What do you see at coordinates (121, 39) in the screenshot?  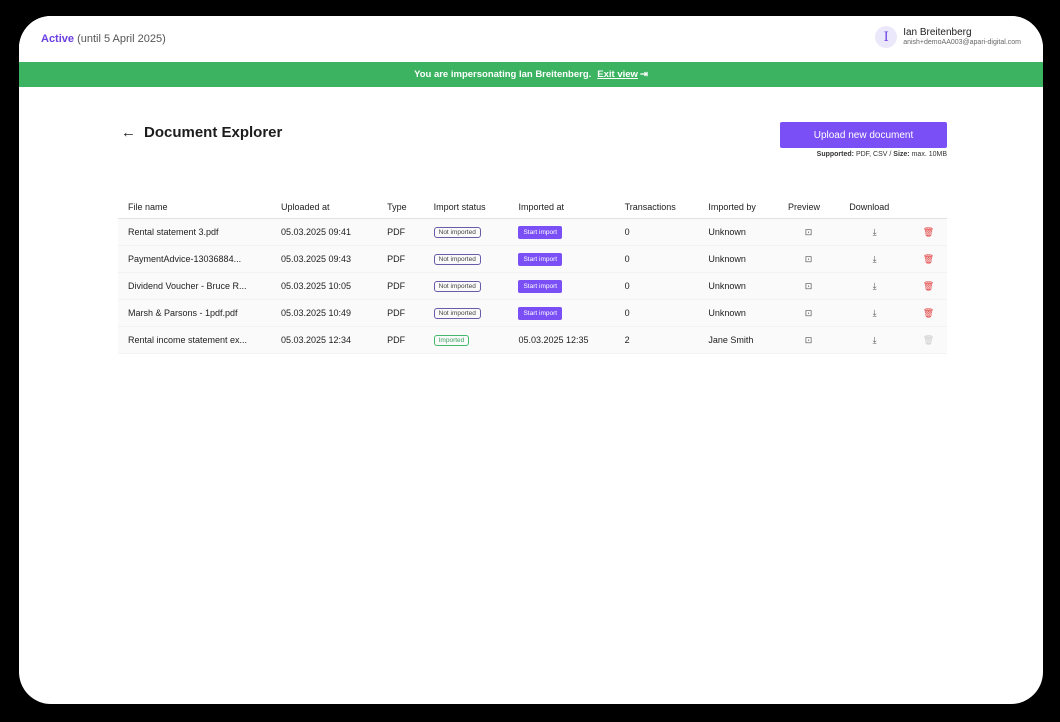 I see `status-period: (until 5 April 2025)` at bounding box center [121, 39].